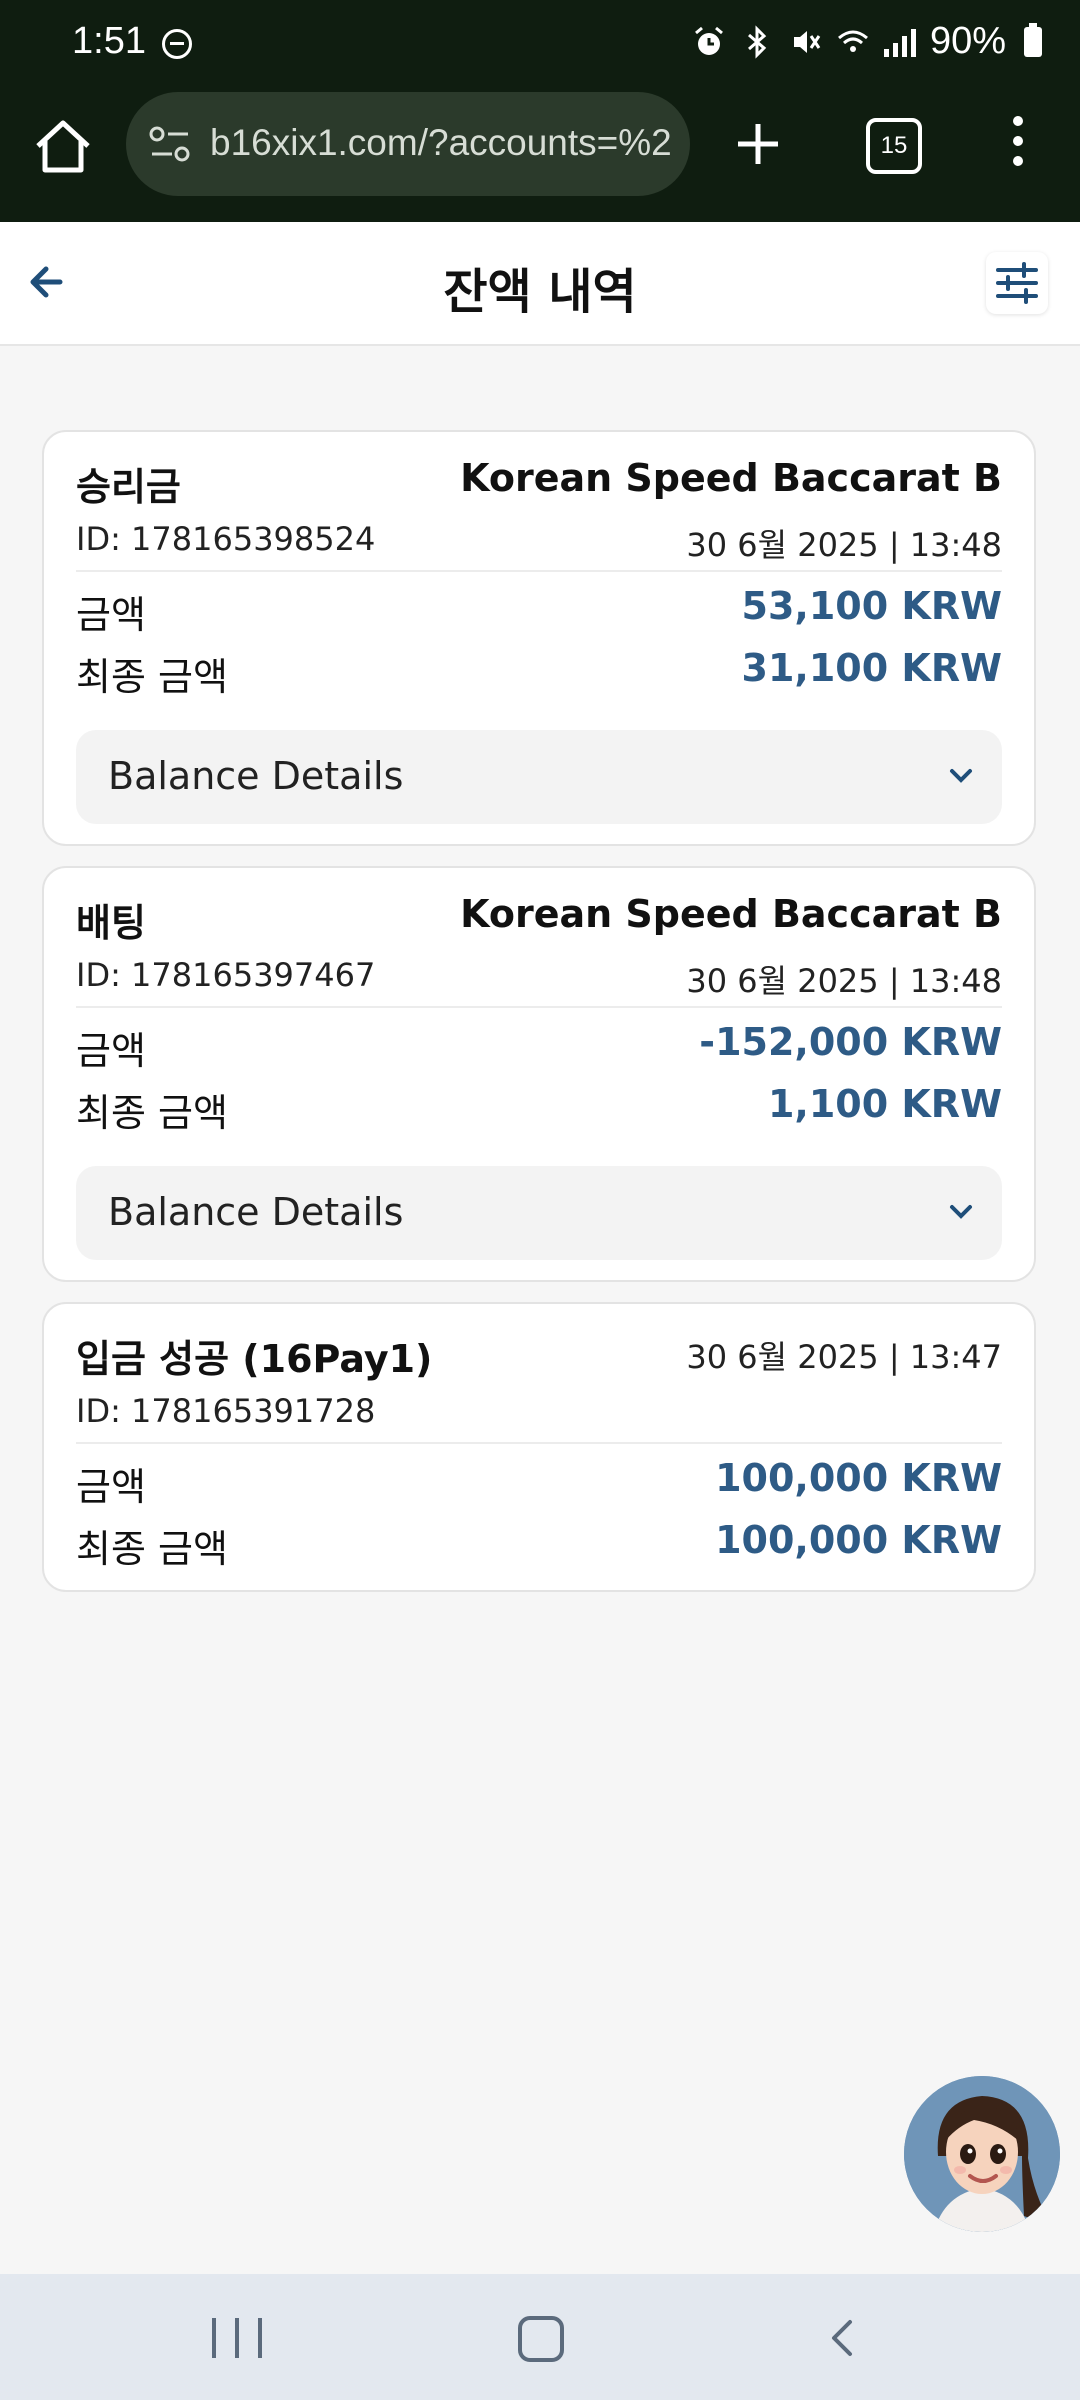 The width and height of the screenshot is (1080, 2400). I want to click on alarm-icon, so click(708, 40).